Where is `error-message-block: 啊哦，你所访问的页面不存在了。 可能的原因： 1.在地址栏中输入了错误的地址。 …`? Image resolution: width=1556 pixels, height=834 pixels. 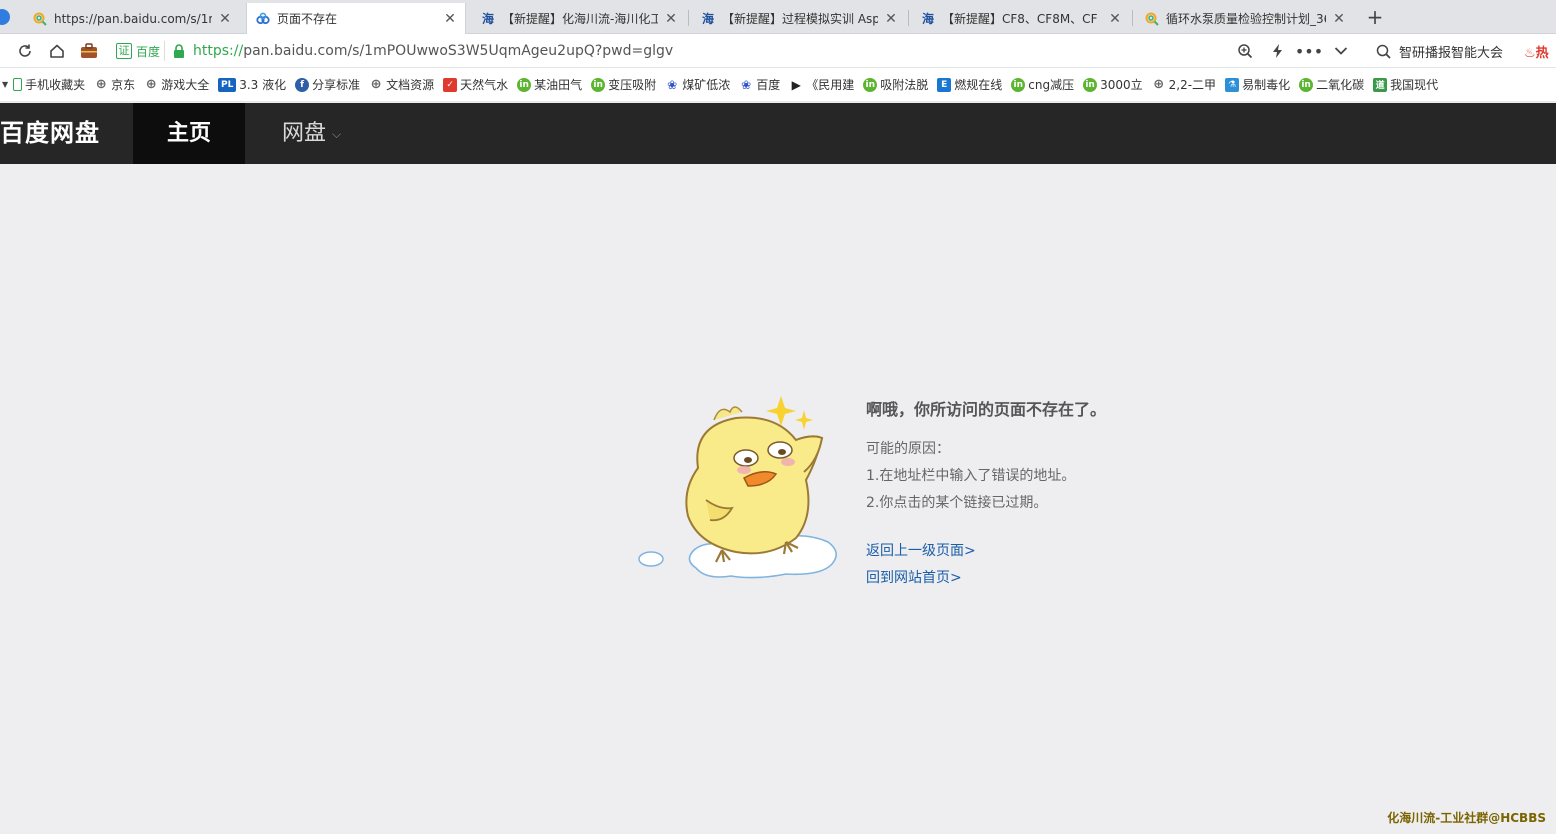 error-message-block: 啊哦，你所访问的页面不存在了。 可能的原因： 1.在地址栏中输入了错误的地址。 … is located at coordinates (986, 491).